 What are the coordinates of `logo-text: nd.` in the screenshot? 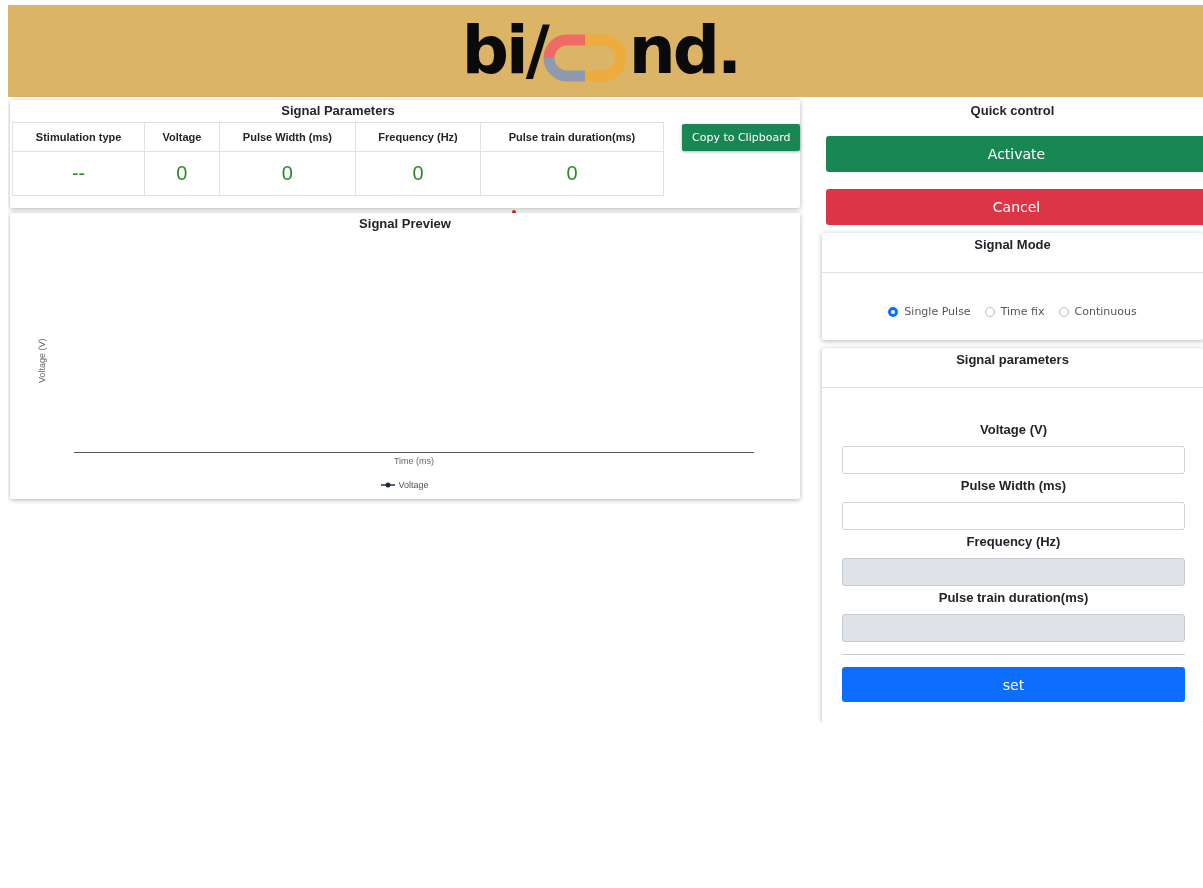 It's located at (684, 51).